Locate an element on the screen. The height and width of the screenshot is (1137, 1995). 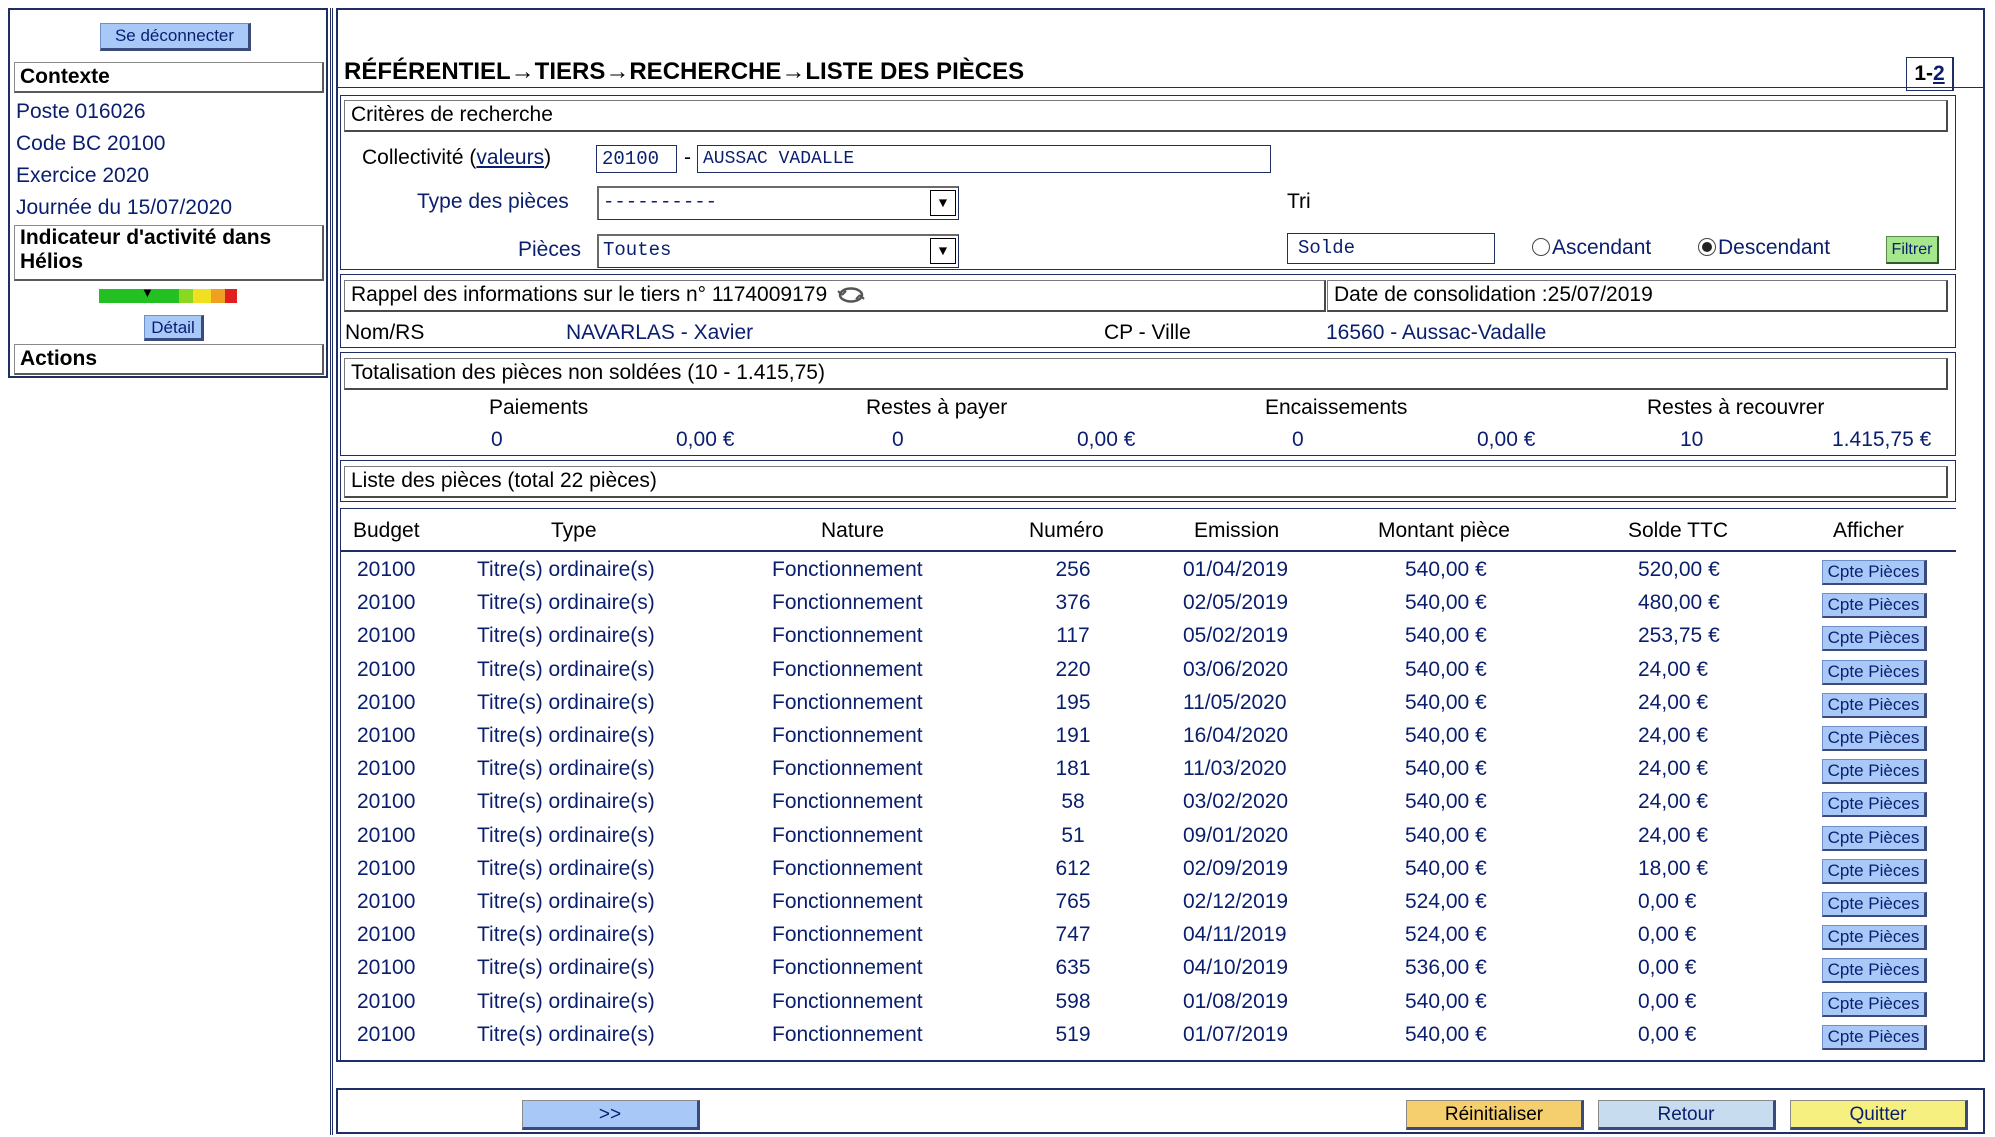
filter-button: Filtrer is located at coordinates (1912, 250).